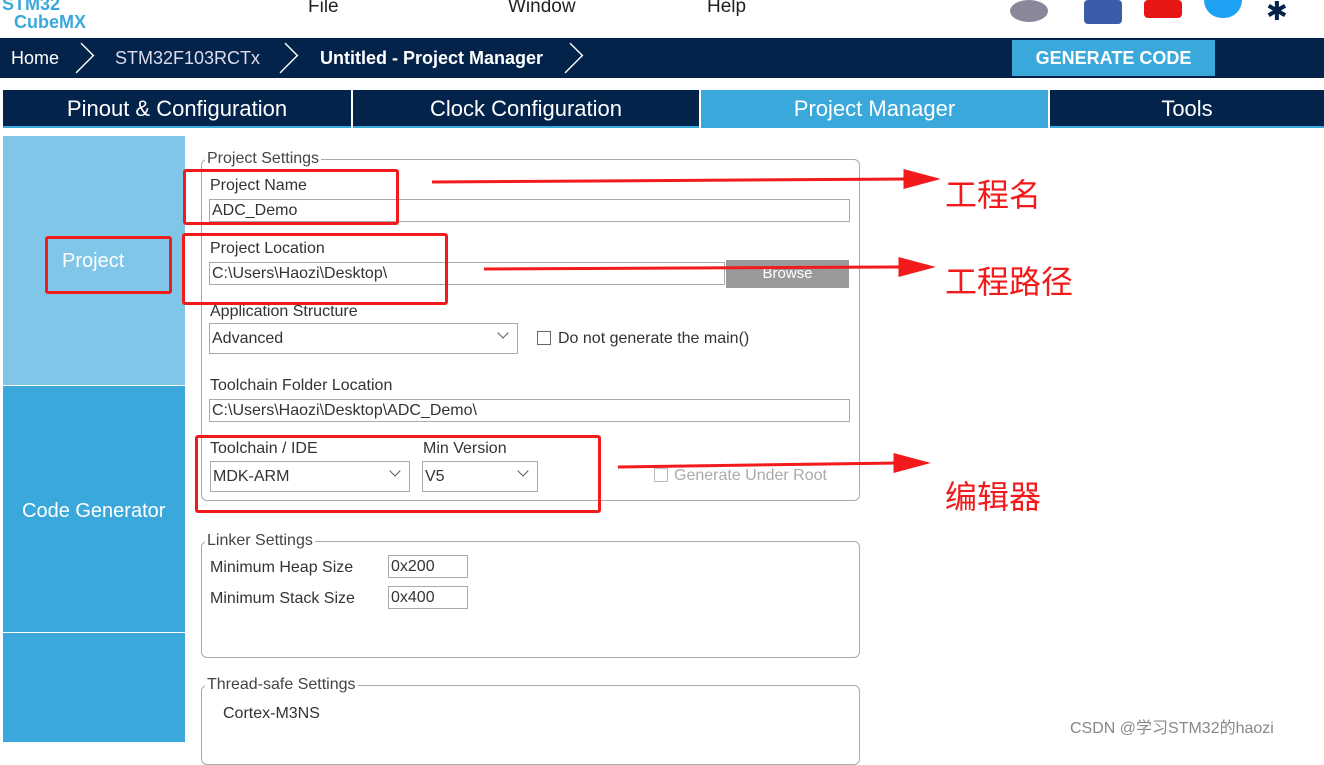  Describe the element at coordinates (993, 497) in the screenshot. I see `annotation-label: 编辑器` at that location.